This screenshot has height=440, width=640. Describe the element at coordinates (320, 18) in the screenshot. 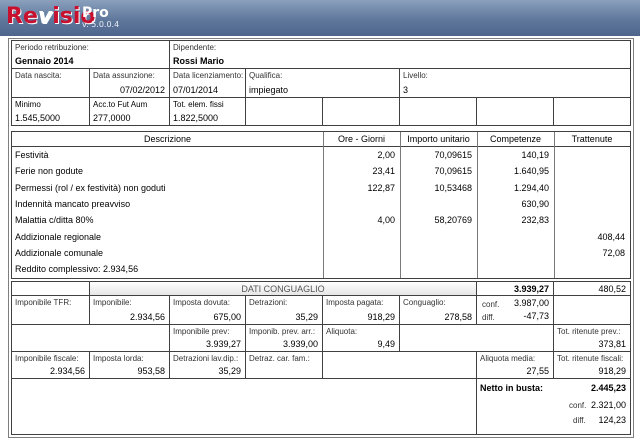

I see `app-header: Revisio Pro v. 5.0.0.4` at that location.